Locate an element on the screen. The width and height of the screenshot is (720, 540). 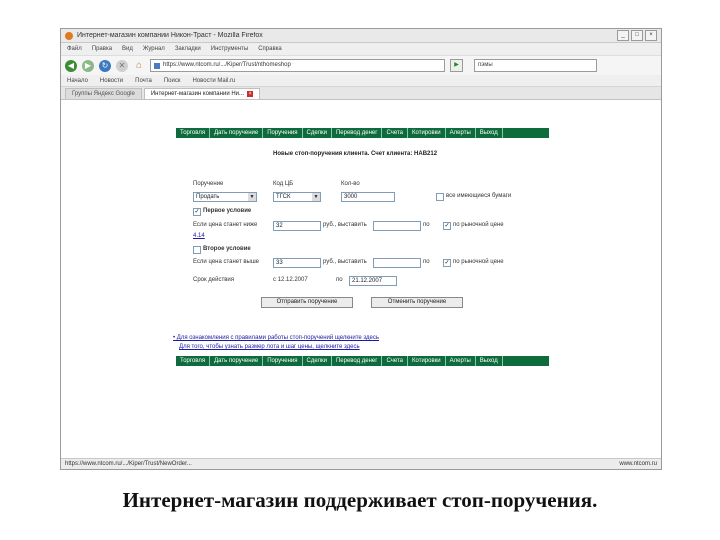
stop-icon: ✕ is located at coordinates (122, 65).